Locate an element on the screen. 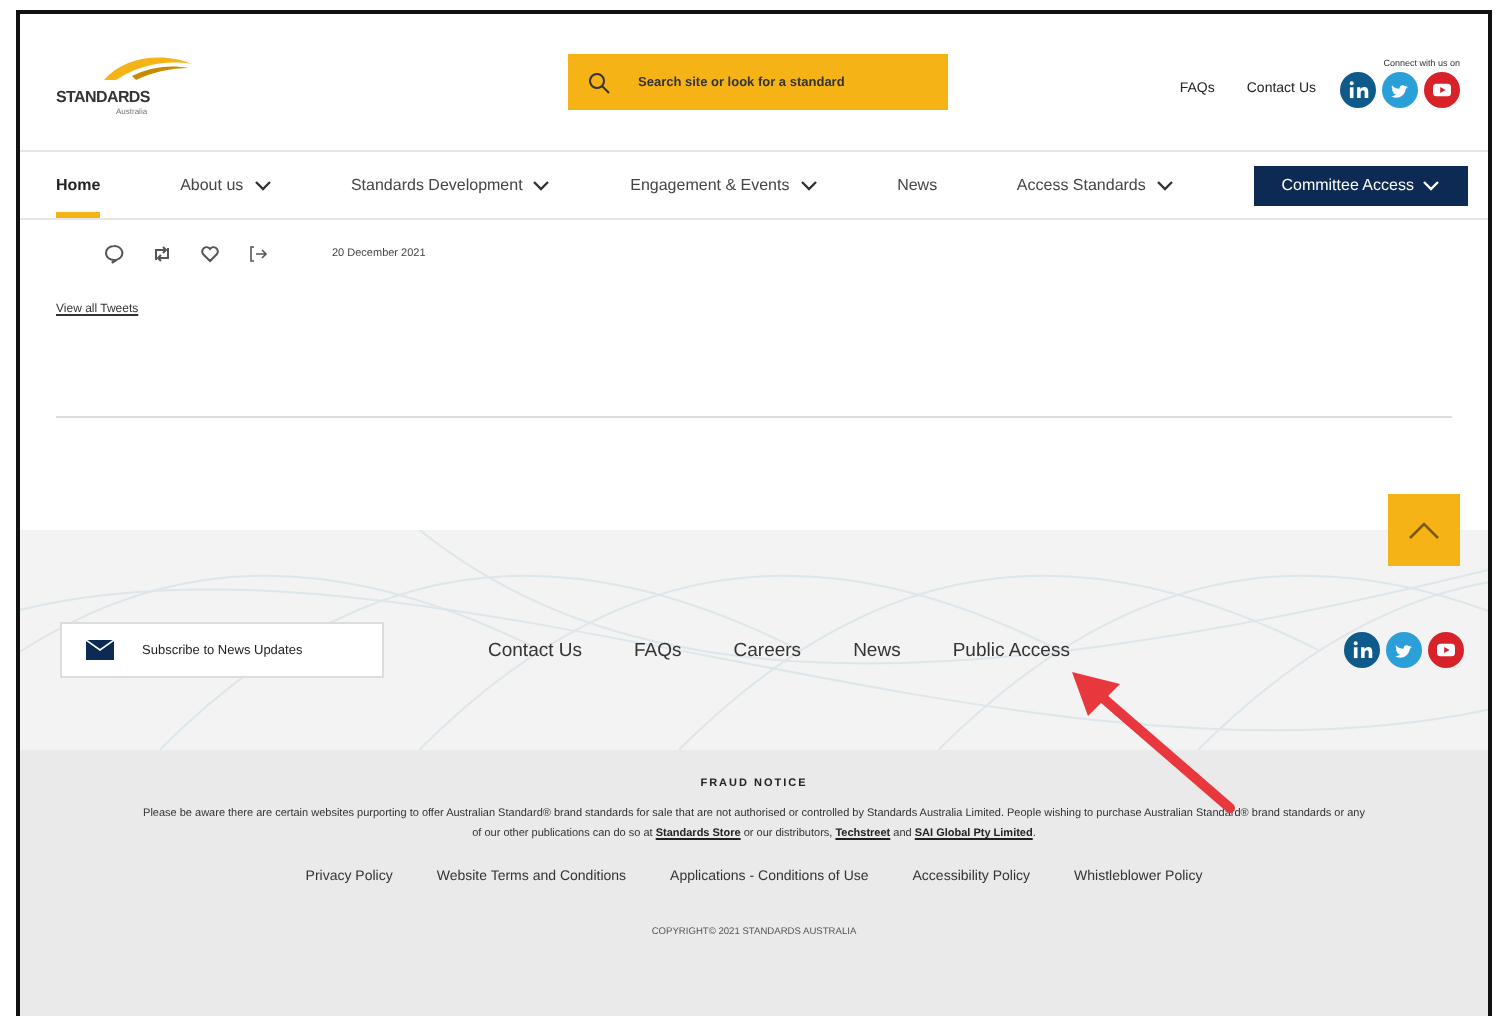 This screenshot has height=1016, width=1502. logo-name: STANDARDS is located at coordinates (103, 97).